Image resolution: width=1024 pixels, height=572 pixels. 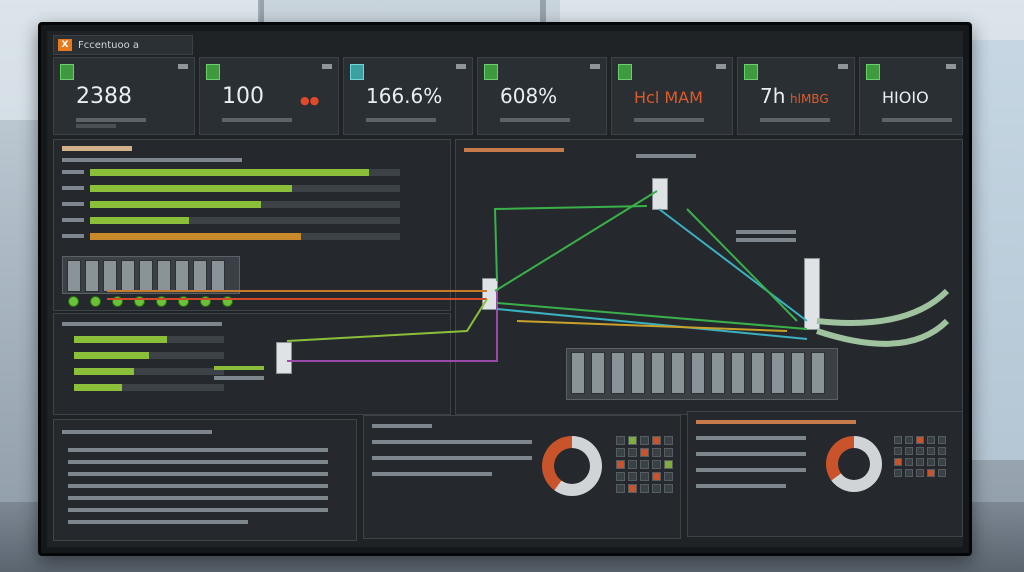 I want to click on utilization-panel, so click(x=522, y=477).